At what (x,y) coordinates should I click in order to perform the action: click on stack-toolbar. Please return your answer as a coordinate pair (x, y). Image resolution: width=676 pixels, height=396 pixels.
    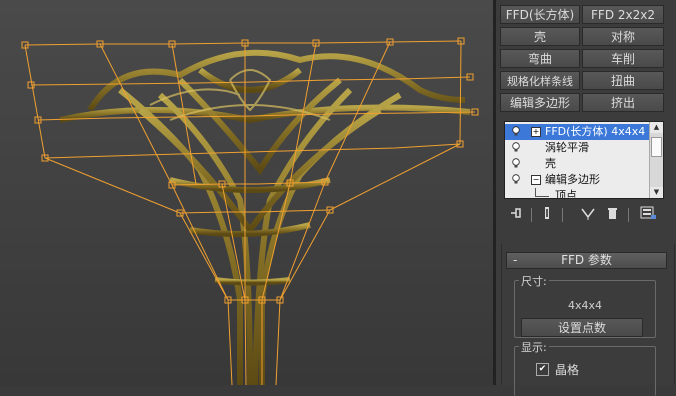
    Looking at the image, I should click on (584, 216).